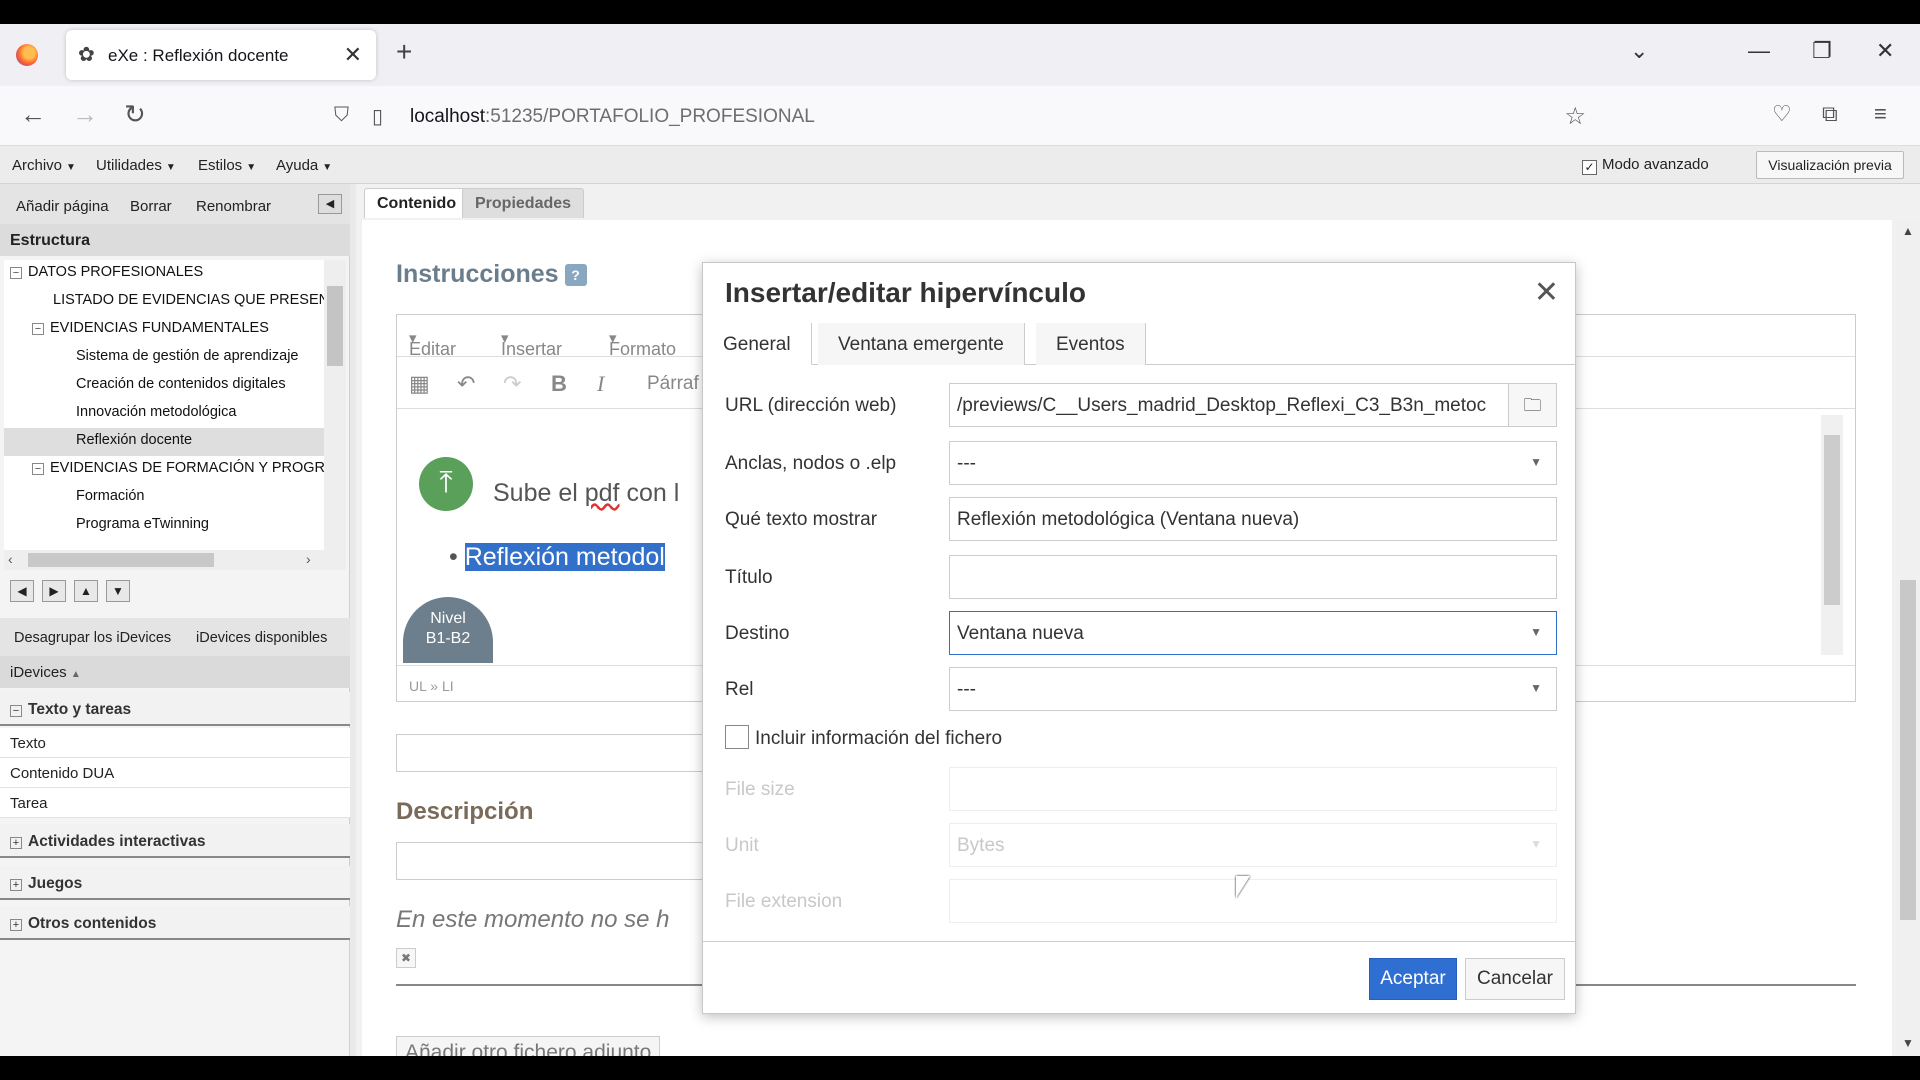 The height and width of the screenshot is (1080, 1920). What do you see at coordinates (523, 203) in the screenshot?
I see `tab-propiedades: Propiedades` at bounding box center [523, 203].